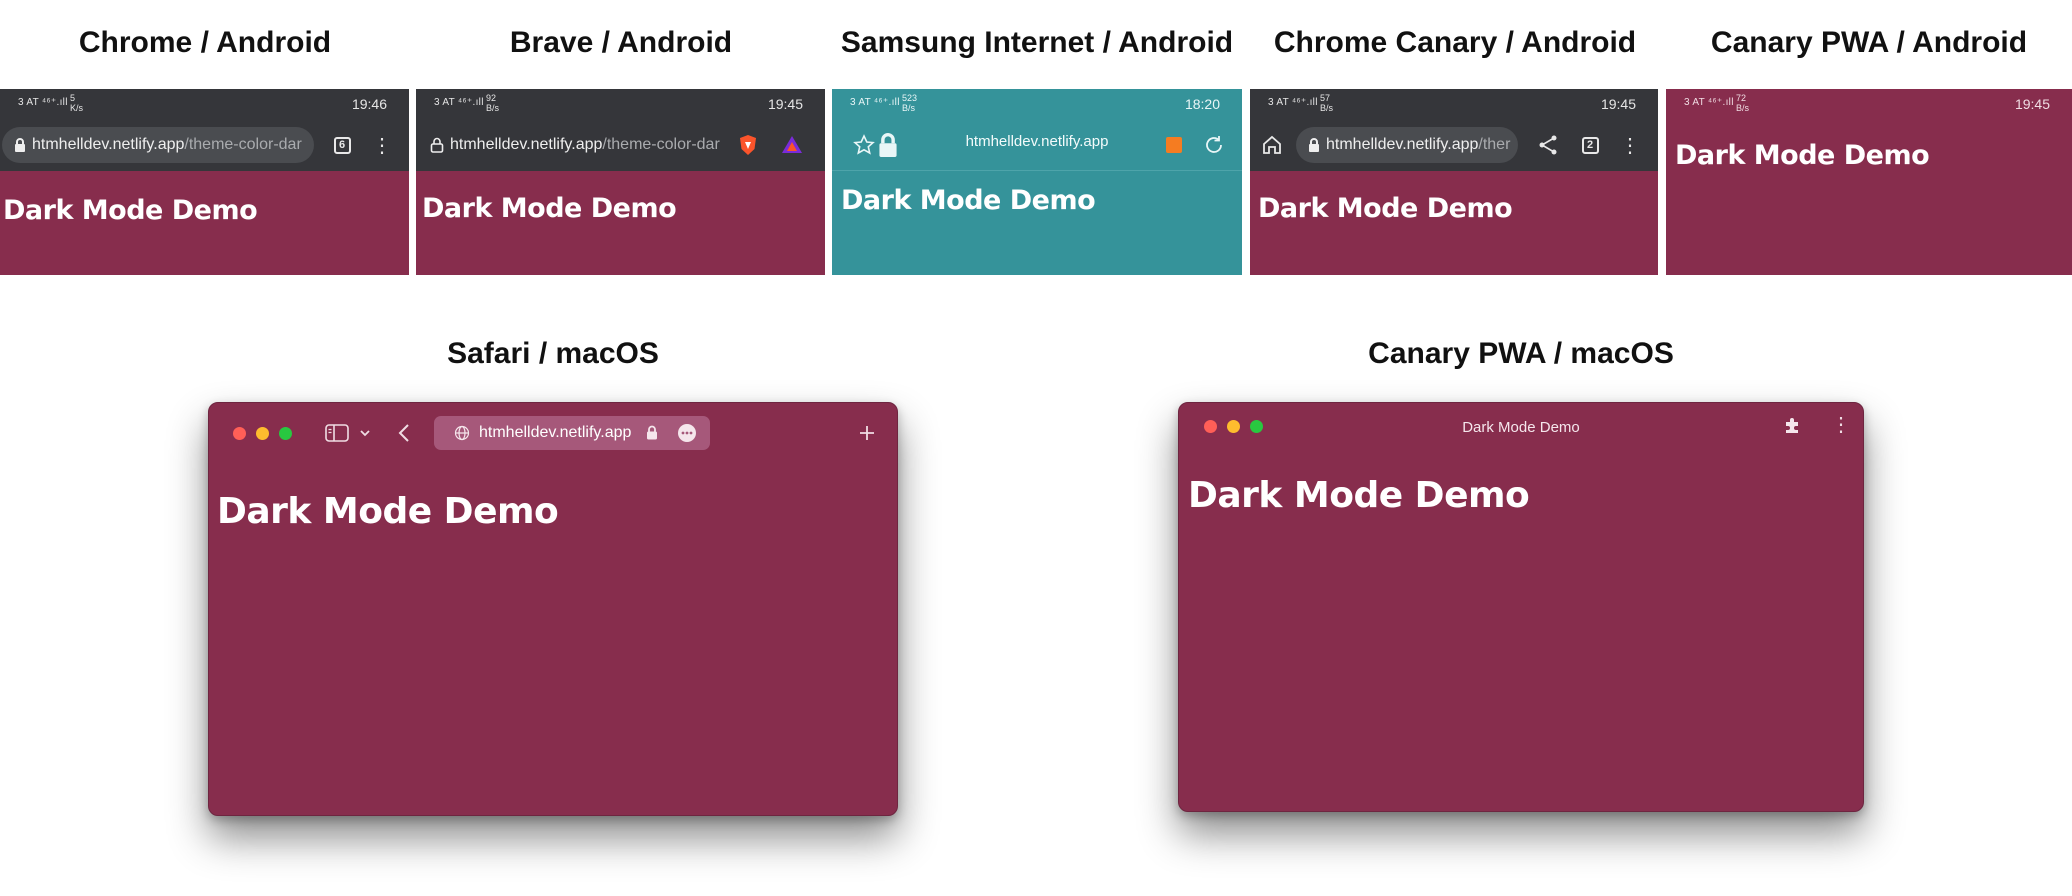 Image resolution: width=2072 pixels, height=896 pixels. Describe the element at coordinates (493, 103) in the screenshot. I see `network-speed: 92 B/s` at that location.